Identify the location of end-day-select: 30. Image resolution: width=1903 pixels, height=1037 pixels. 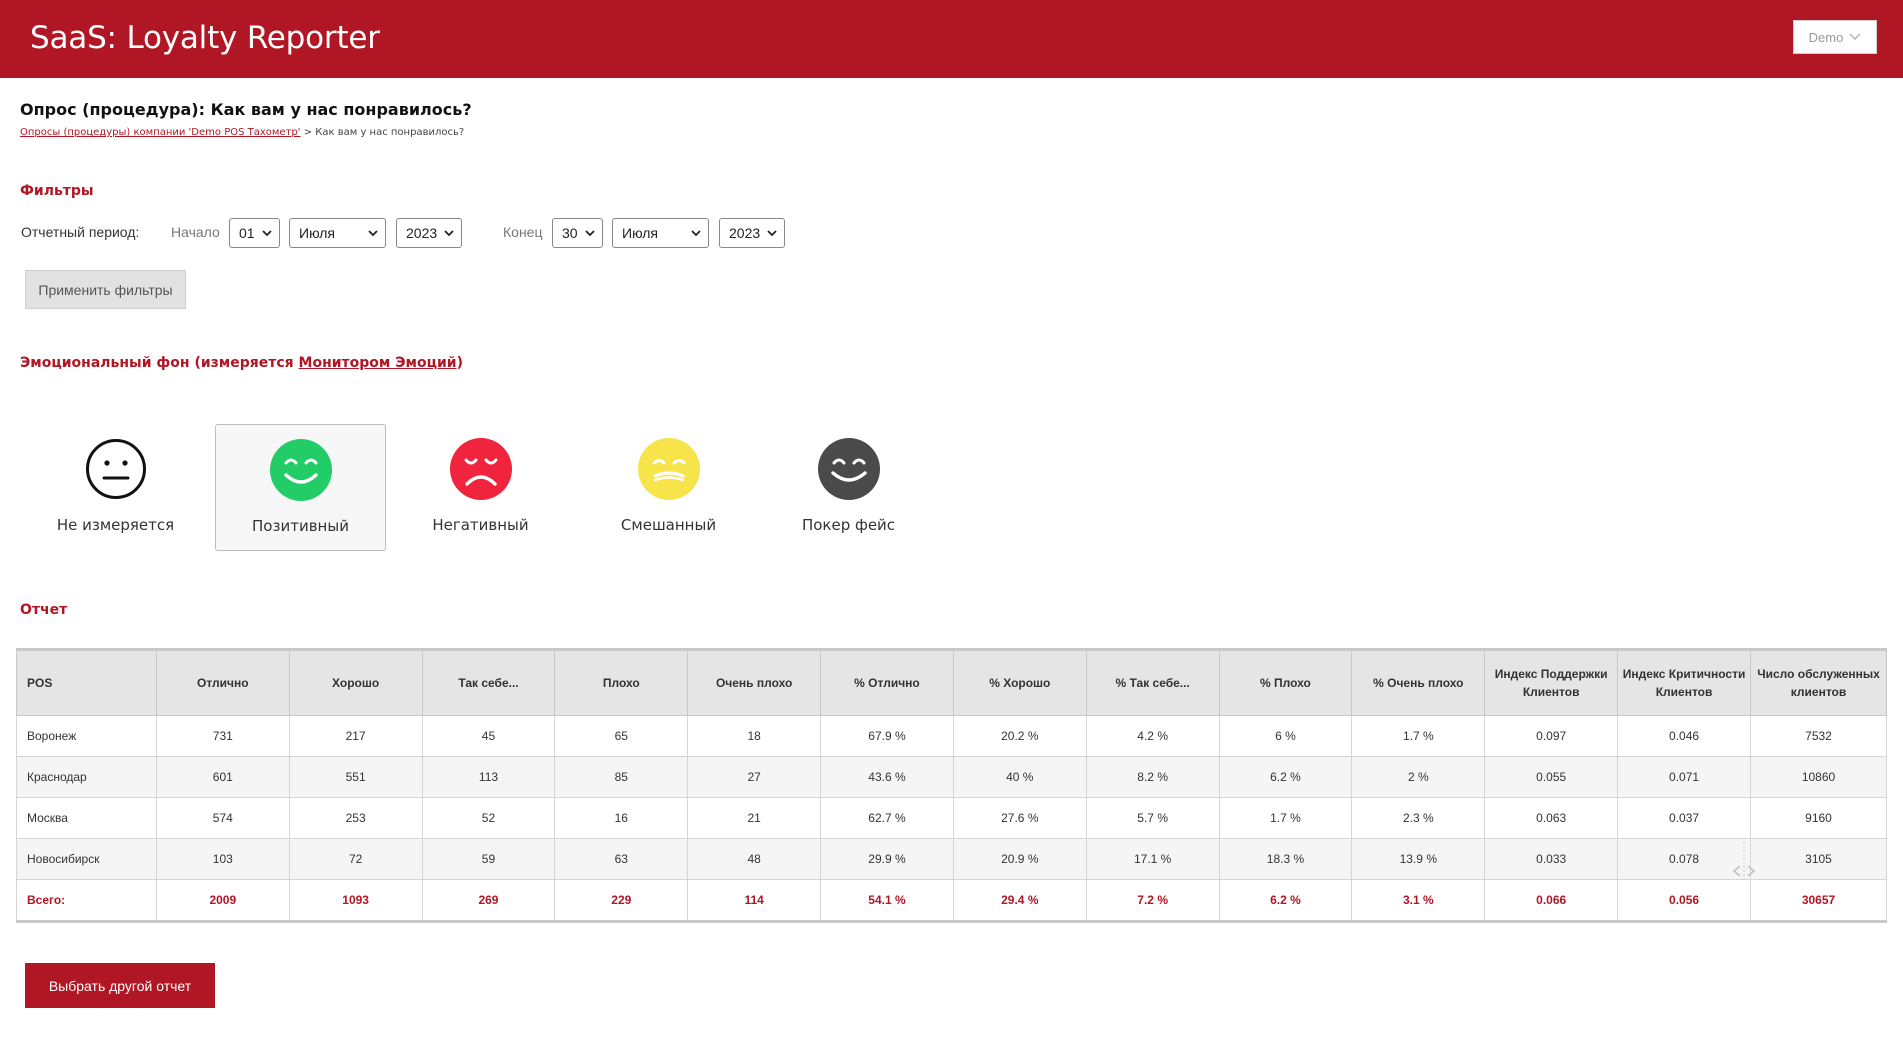
(577, 233).